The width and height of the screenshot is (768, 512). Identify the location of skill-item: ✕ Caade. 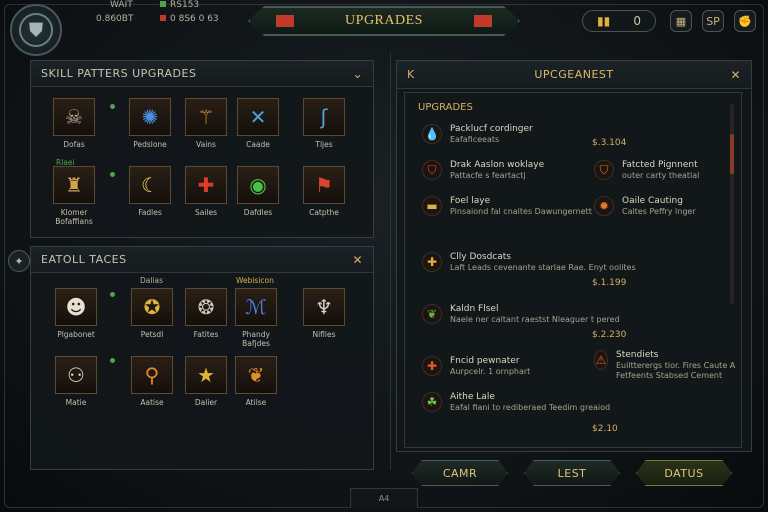
(258, 123).